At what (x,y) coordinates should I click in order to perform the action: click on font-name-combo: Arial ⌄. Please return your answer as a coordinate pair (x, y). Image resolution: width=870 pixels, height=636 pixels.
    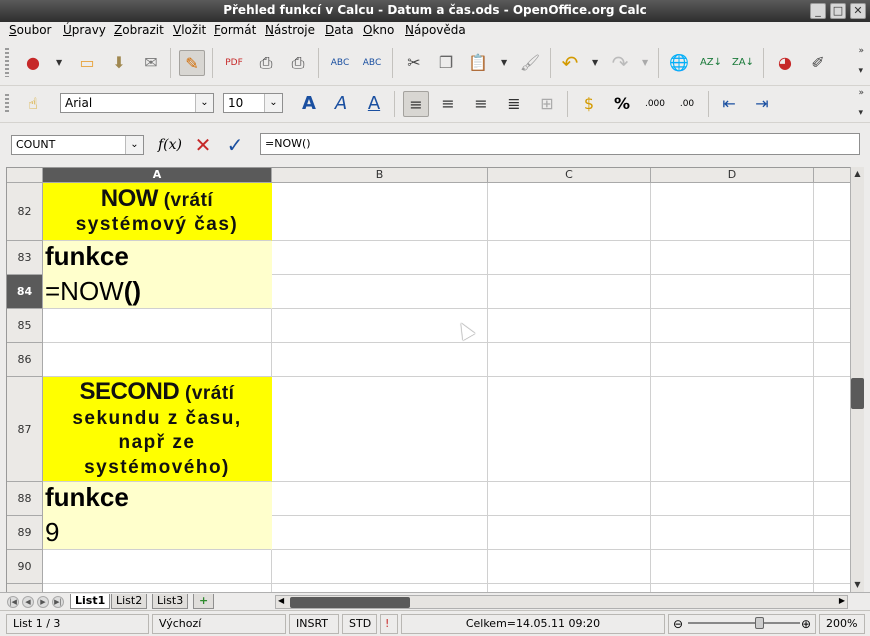
    Looking at the image, I should click on (137, 103).